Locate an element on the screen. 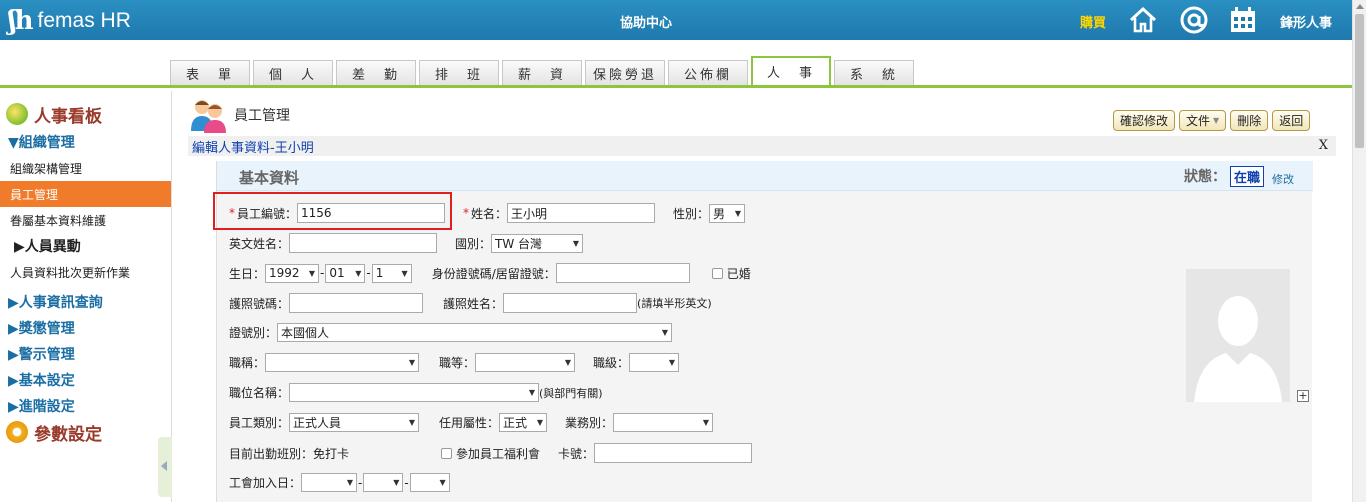 The image size is (1366, 502). add-photo-icon: + is located at coordinates (1303, 396).